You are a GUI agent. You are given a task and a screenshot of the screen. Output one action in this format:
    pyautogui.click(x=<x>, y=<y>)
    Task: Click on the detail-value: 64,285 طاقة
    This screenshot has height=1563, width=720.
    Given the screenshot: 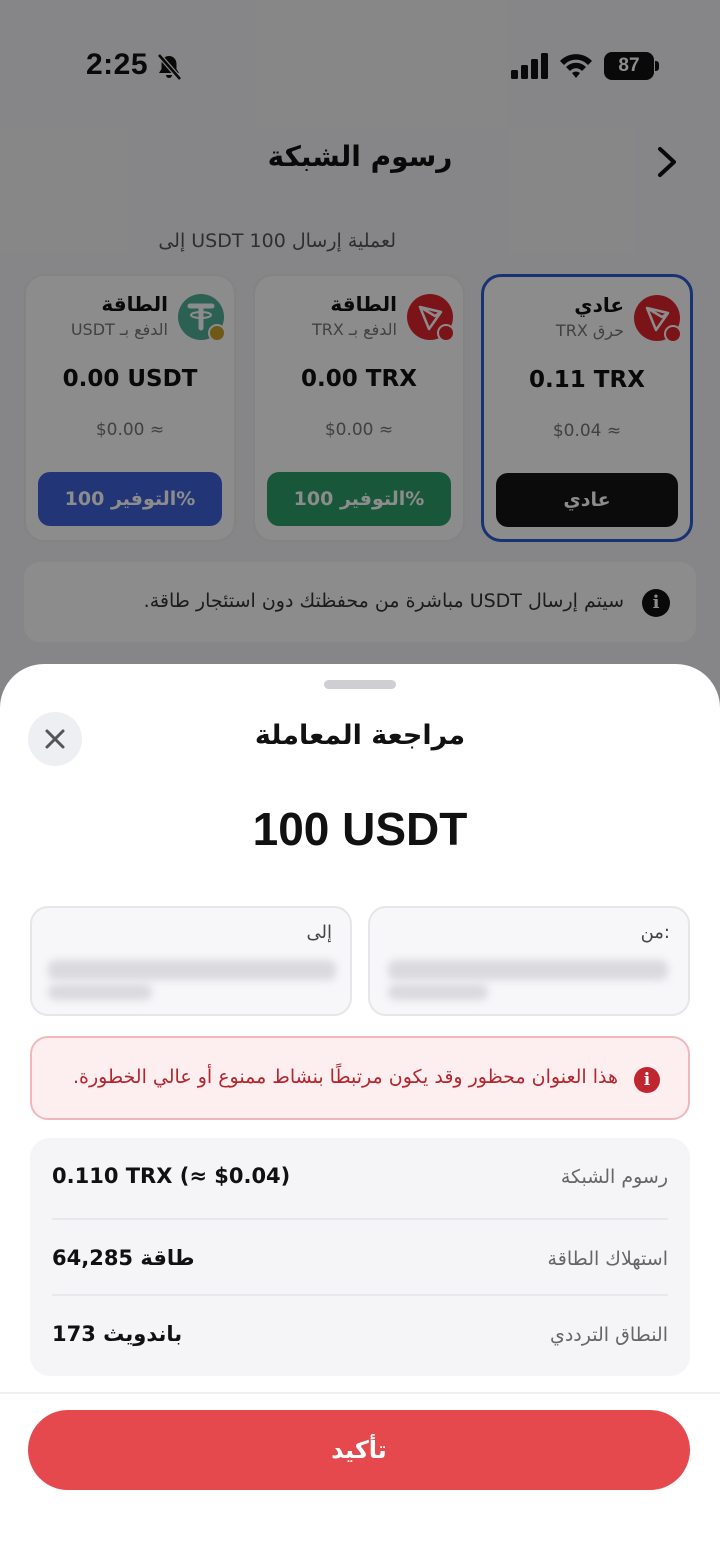 What is the action you would take?
    pyautogui.click(x=123, y=1258)
    